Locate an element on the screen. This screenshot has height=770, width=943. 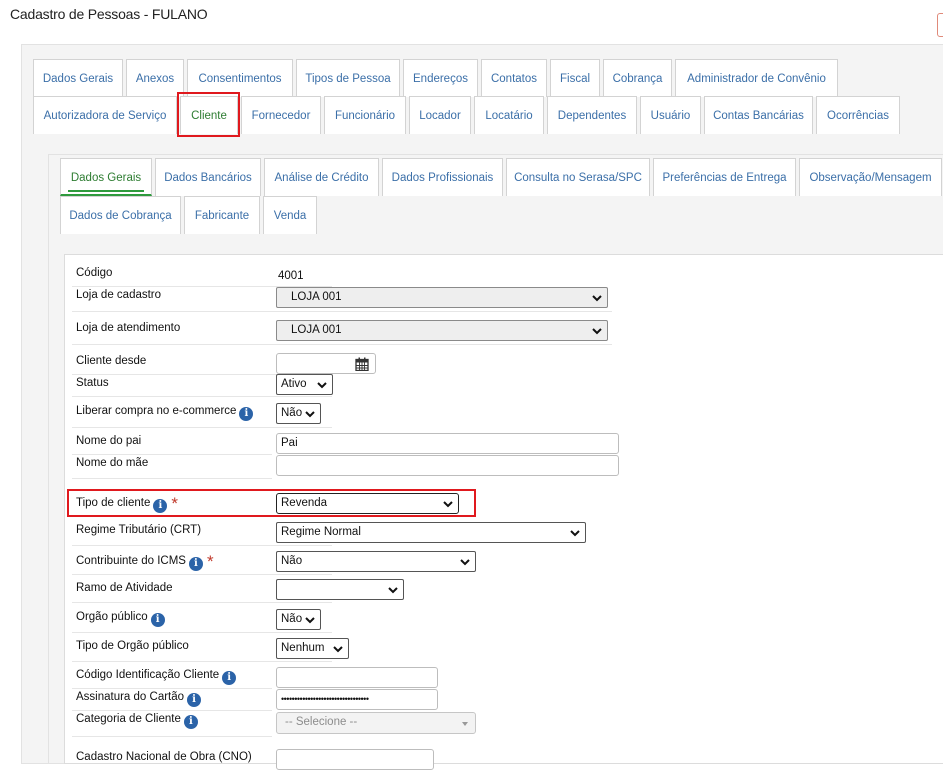
tab-fornecedor: Fornecedor is located at coordinates (281, 115).